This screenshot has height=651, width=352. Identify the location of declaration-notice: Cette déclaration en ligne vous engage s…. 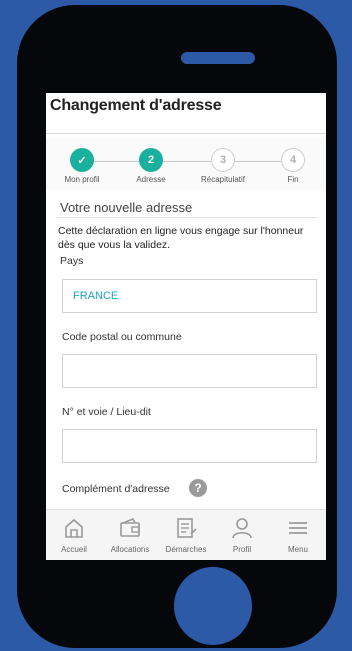
(181, 238).